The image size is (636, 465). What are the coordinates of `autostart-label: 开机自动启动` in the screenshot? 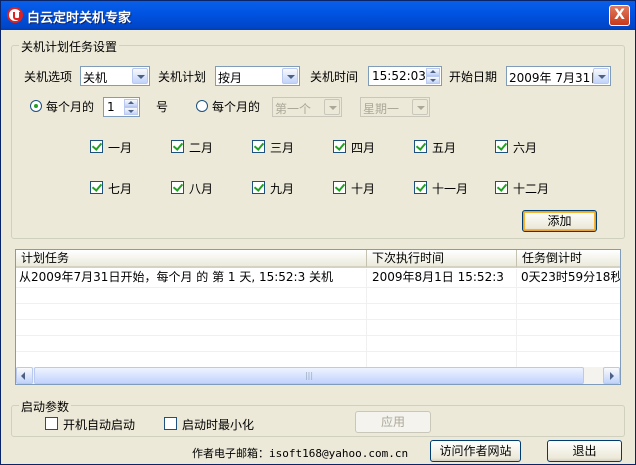 It's located at (99, 425).